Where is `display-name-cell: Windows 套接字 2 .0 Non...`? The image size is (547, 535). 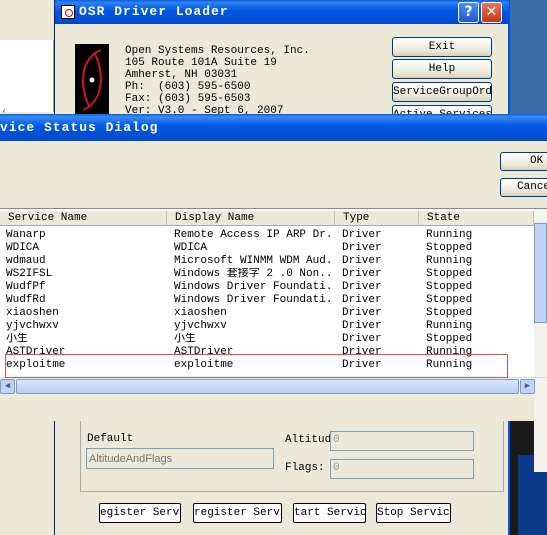 display-name-cell: Windows 套接字 2 .0 Non... is located at coordinates (254, 274).